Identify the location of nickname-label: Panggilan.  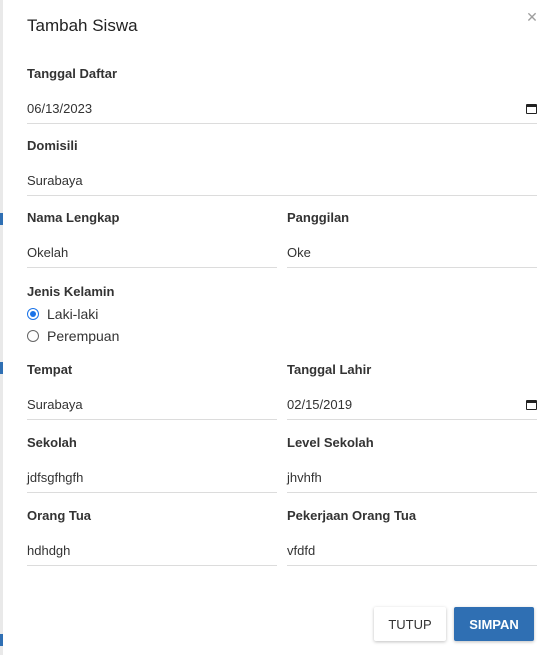
(318, 217).